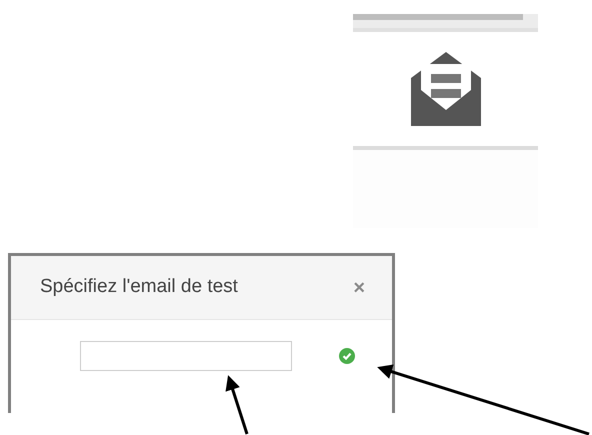 This screenshot has height=435, width=592. I want to click on close-button: ×, so click(359, 288).